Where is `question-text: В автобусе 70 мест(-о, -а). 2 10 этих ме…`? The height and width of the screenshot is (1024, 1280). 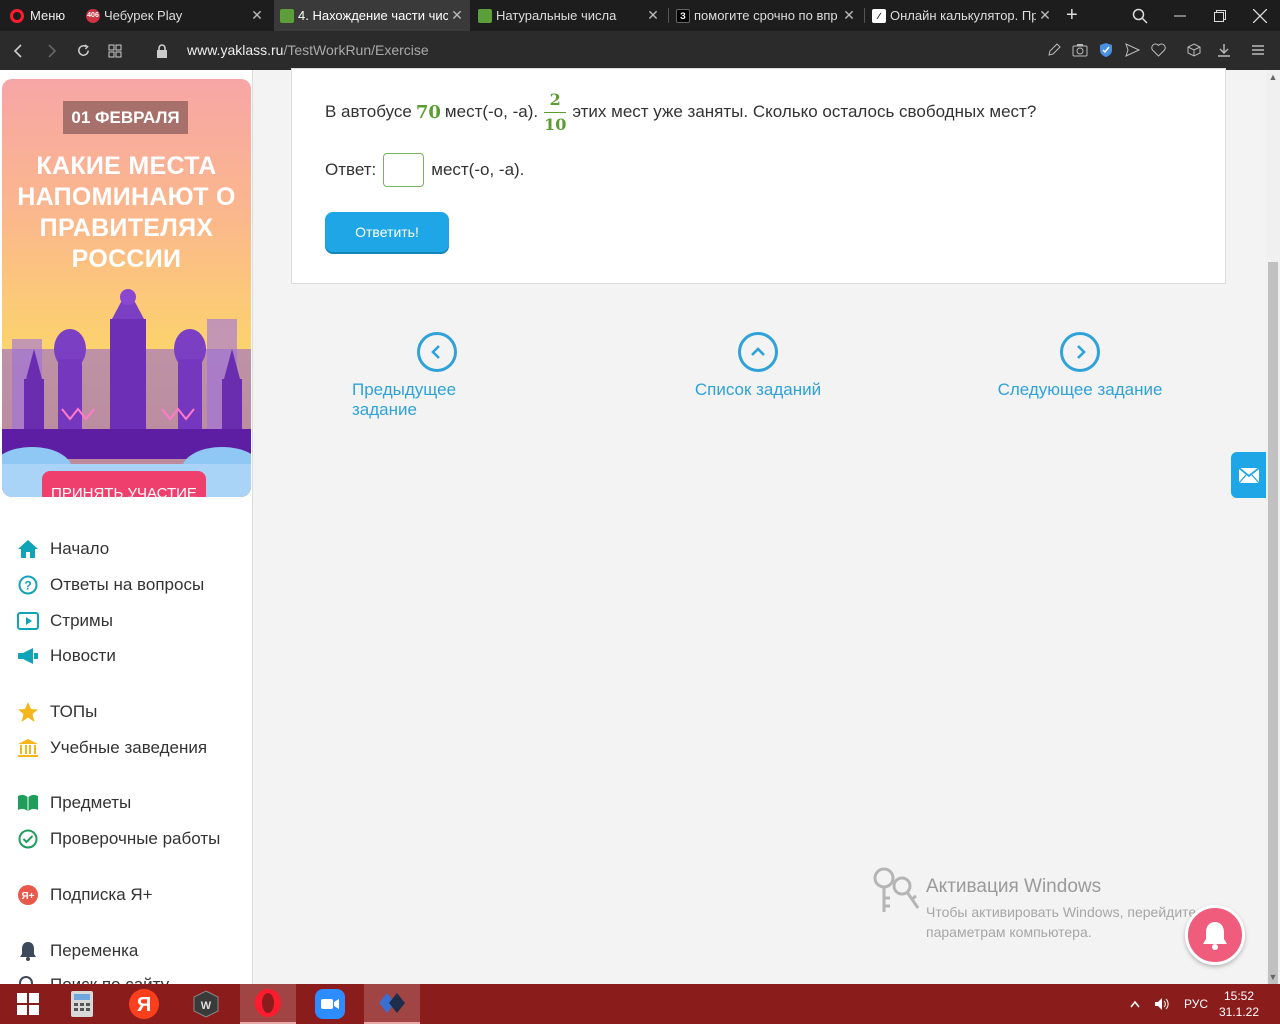
question-text: В автобусе 70 мест(-о, -а). 2 10 этих ме… is located at coordinates (680, 112).